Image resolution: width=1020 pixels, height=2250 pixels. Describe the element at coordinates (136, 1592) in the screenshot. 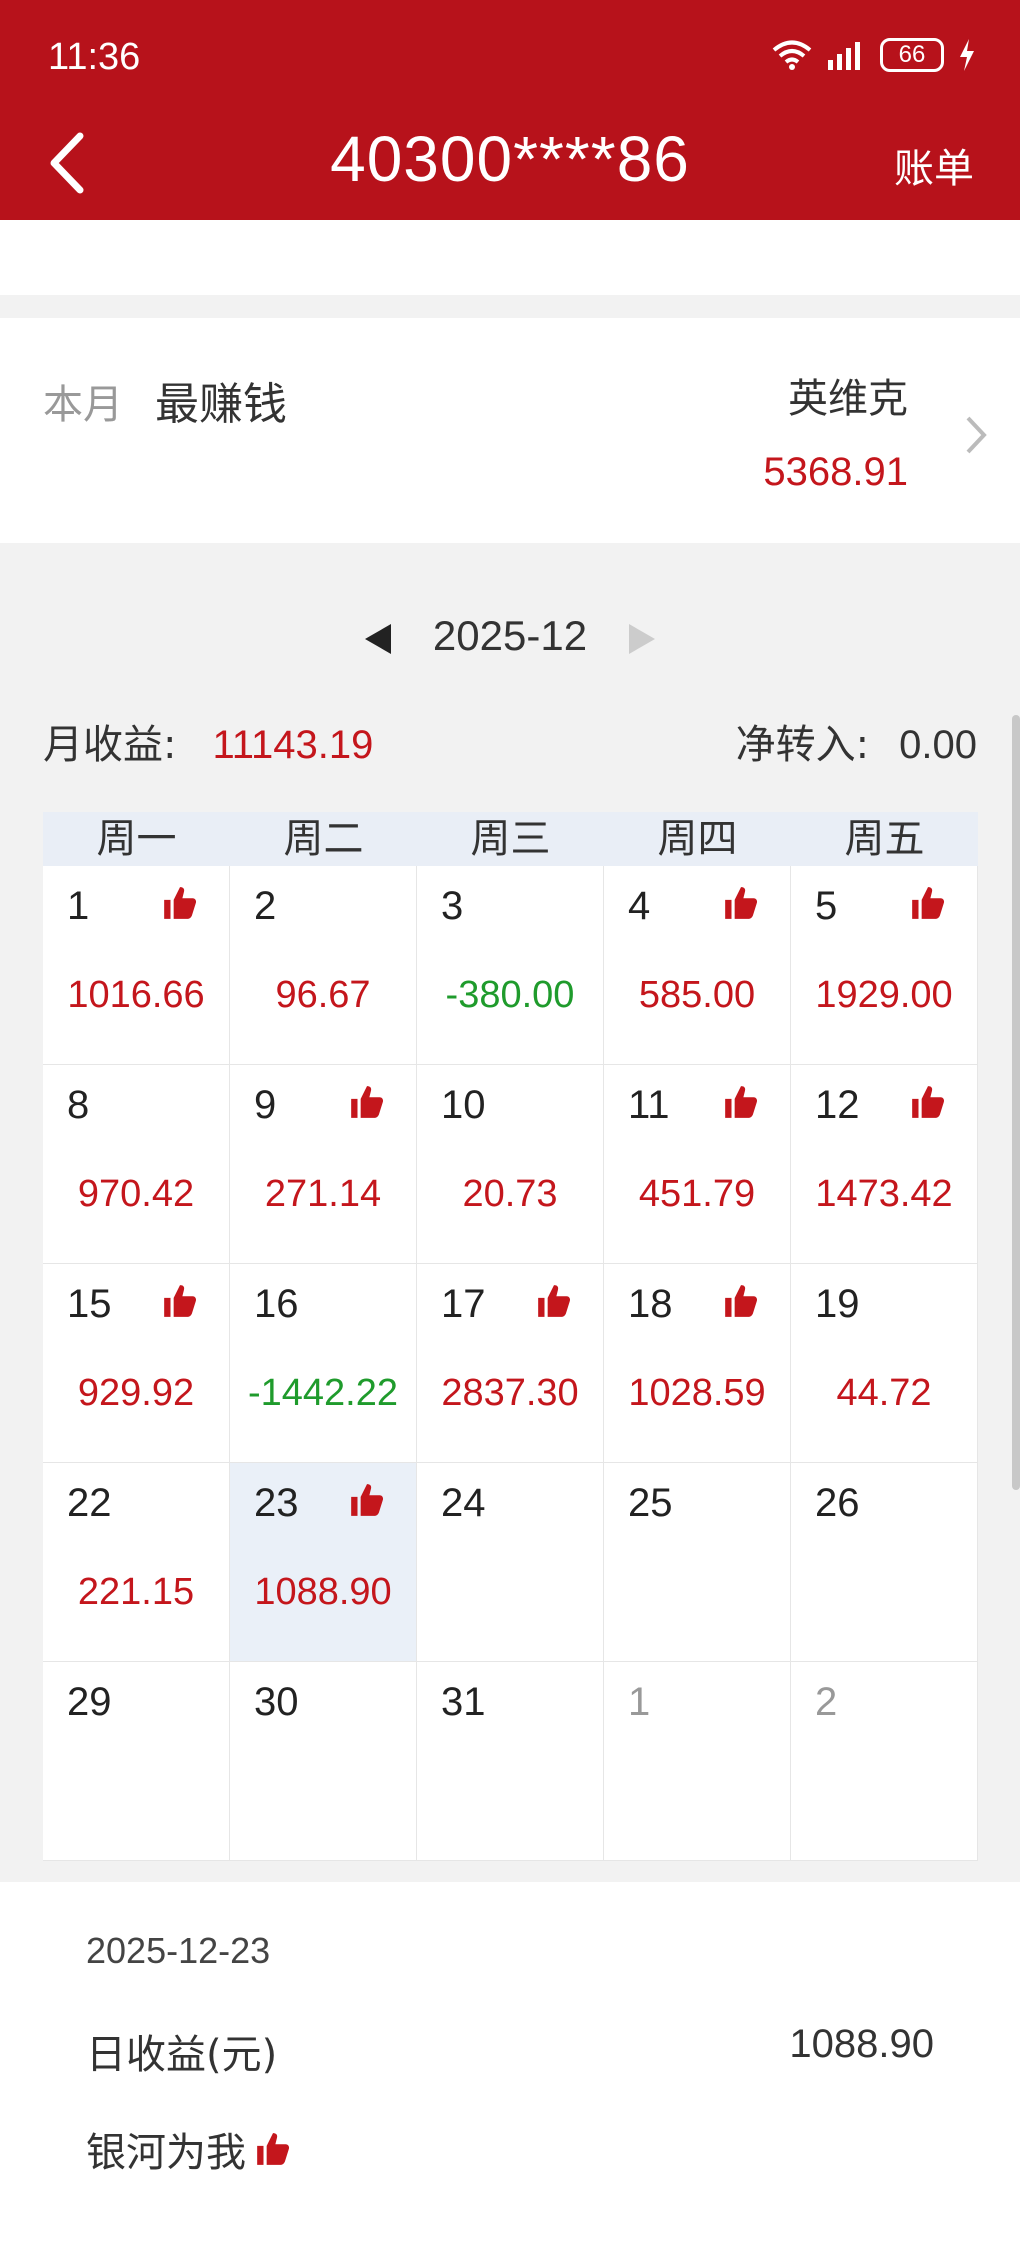

I see `day-profit: 221.15` at that location.